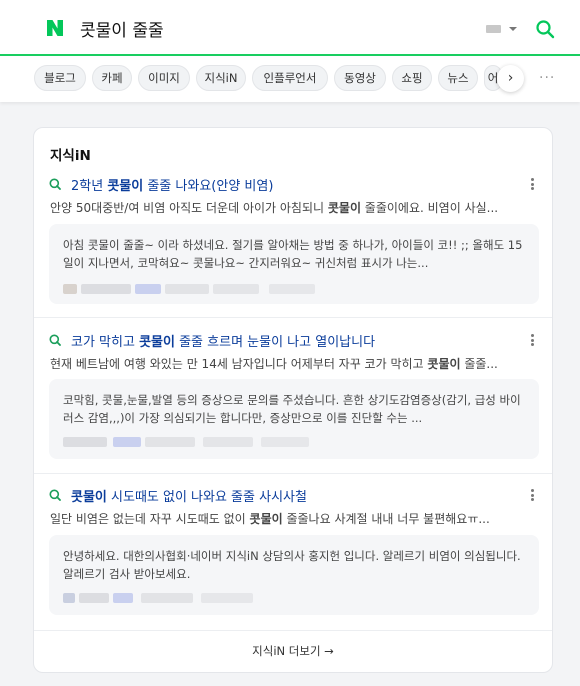 The height and width of the screenshot is (686, 580). Describe the element at coordinates (112, 78) in the screenshot. I see `tab-cafe: 카페` at that location.